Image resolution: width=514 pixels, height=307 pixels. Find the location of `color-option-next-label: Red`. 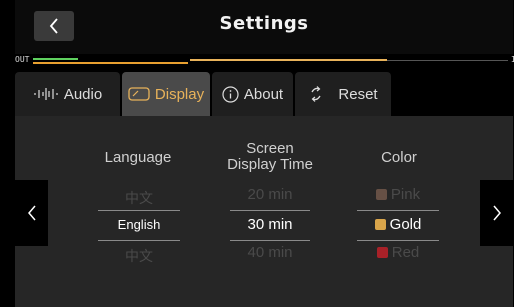

color-option-next-label: Red is located at coordinates (405, 252).